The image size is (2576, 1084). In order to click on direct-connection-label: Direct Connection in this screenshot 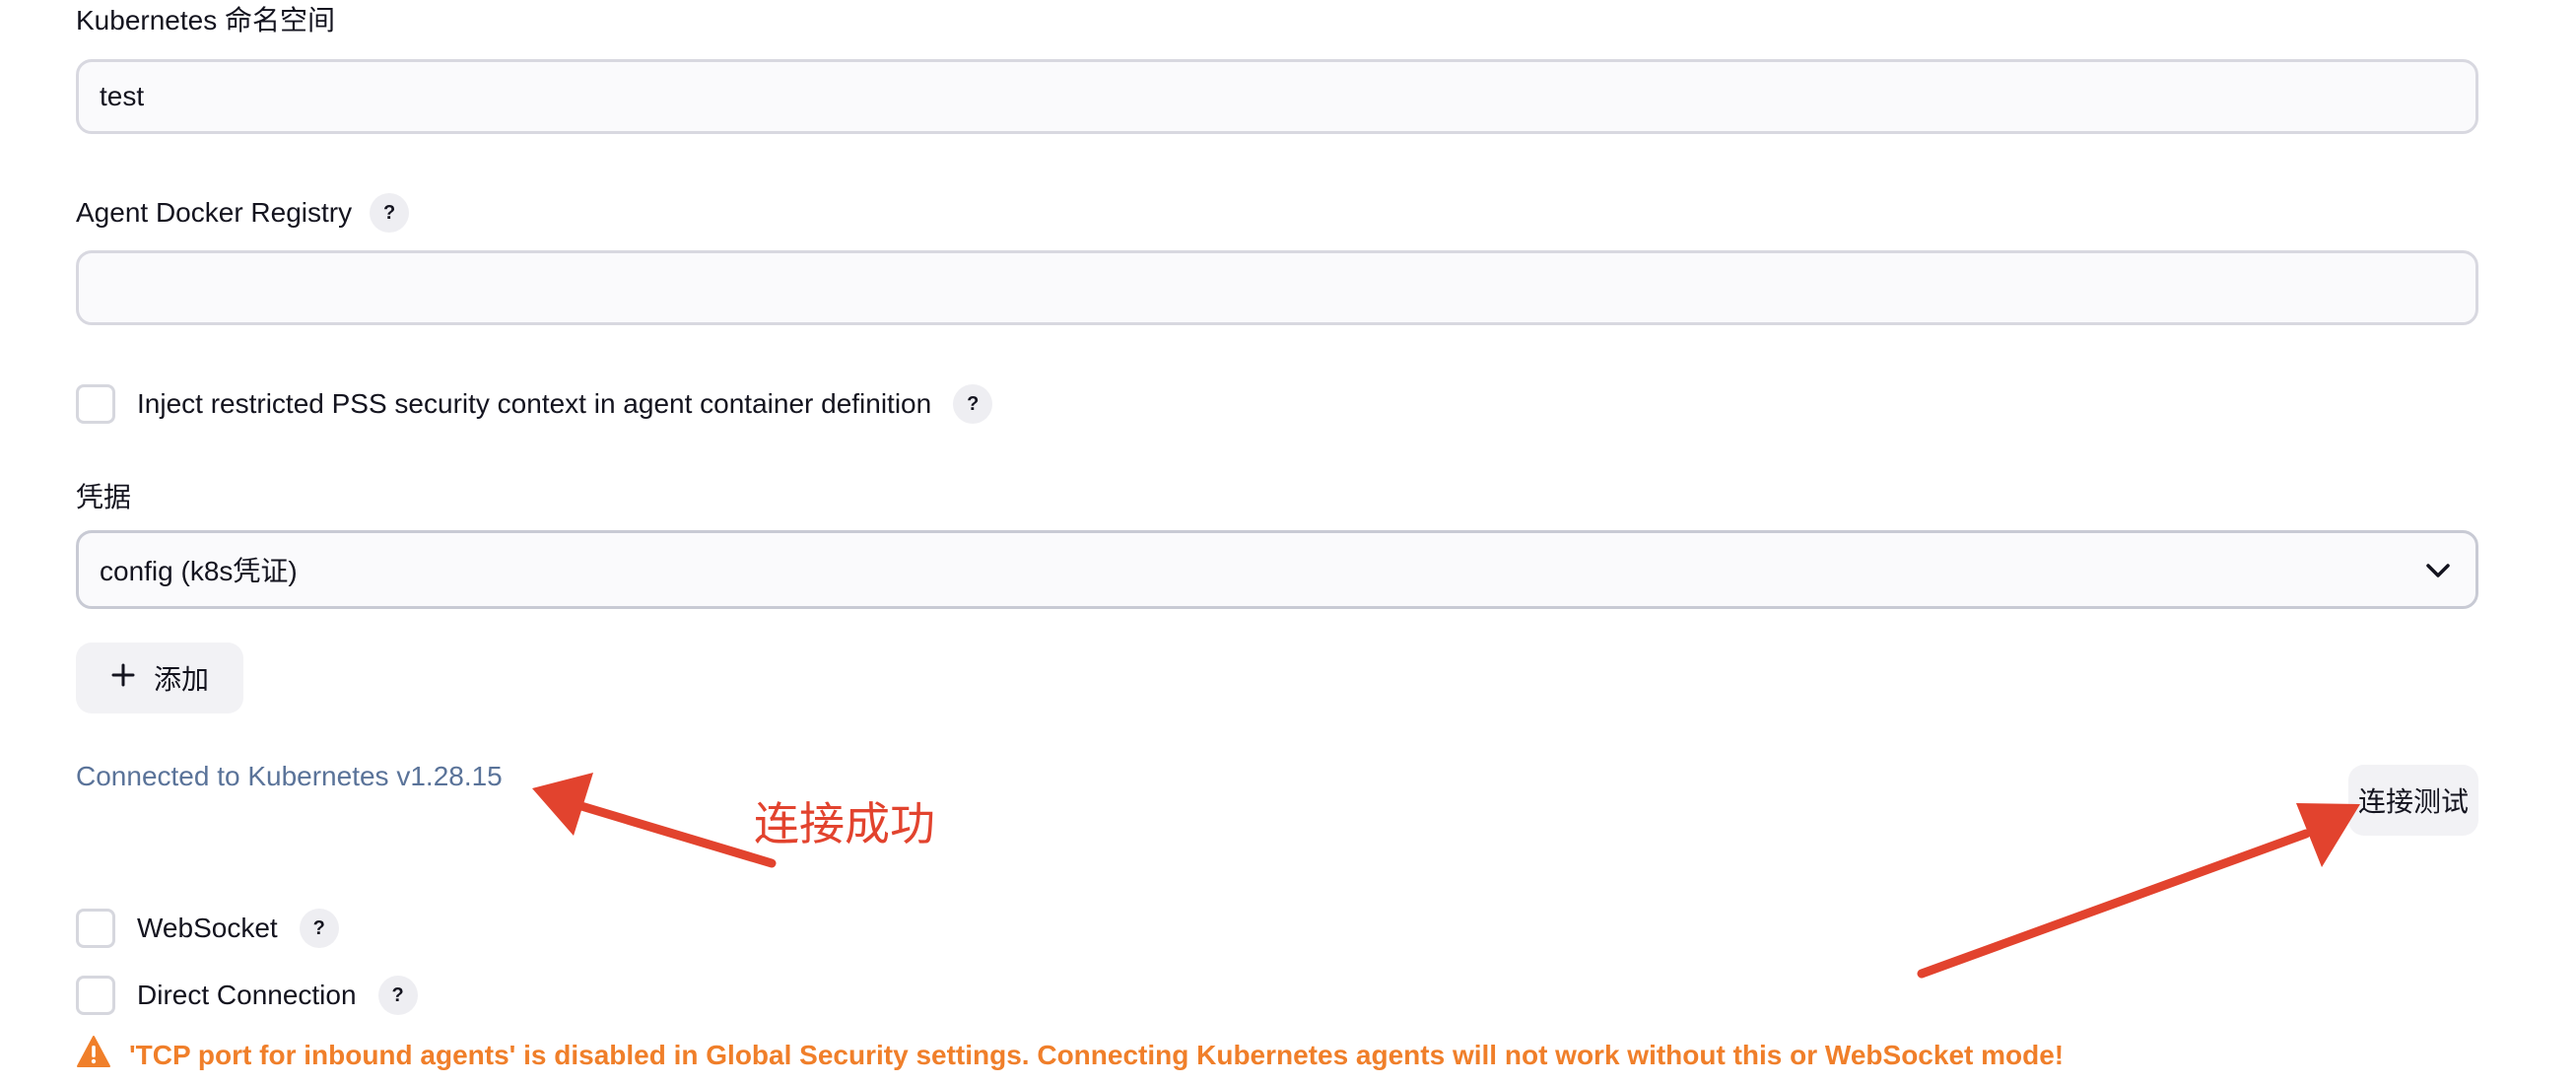, I will do `click(247, 995)`.